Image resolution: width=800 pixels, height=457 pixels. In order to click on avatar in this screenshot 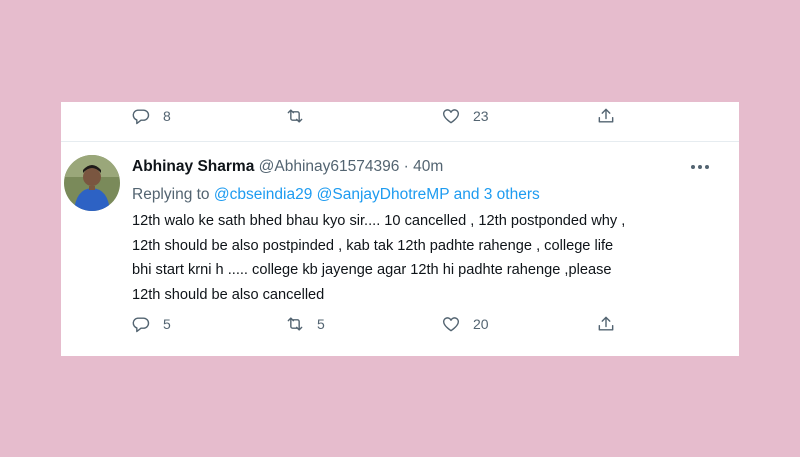, I will do `click(92, 183)`.